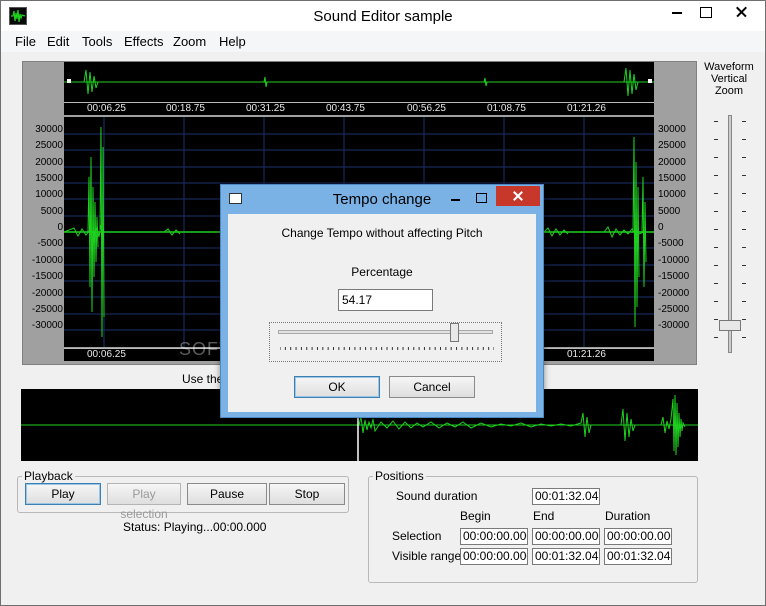 This screenshot has width=766, height=606. Describe the element at coordinates (677, 12) in the screenshot. I see `minimize-button` at that location.